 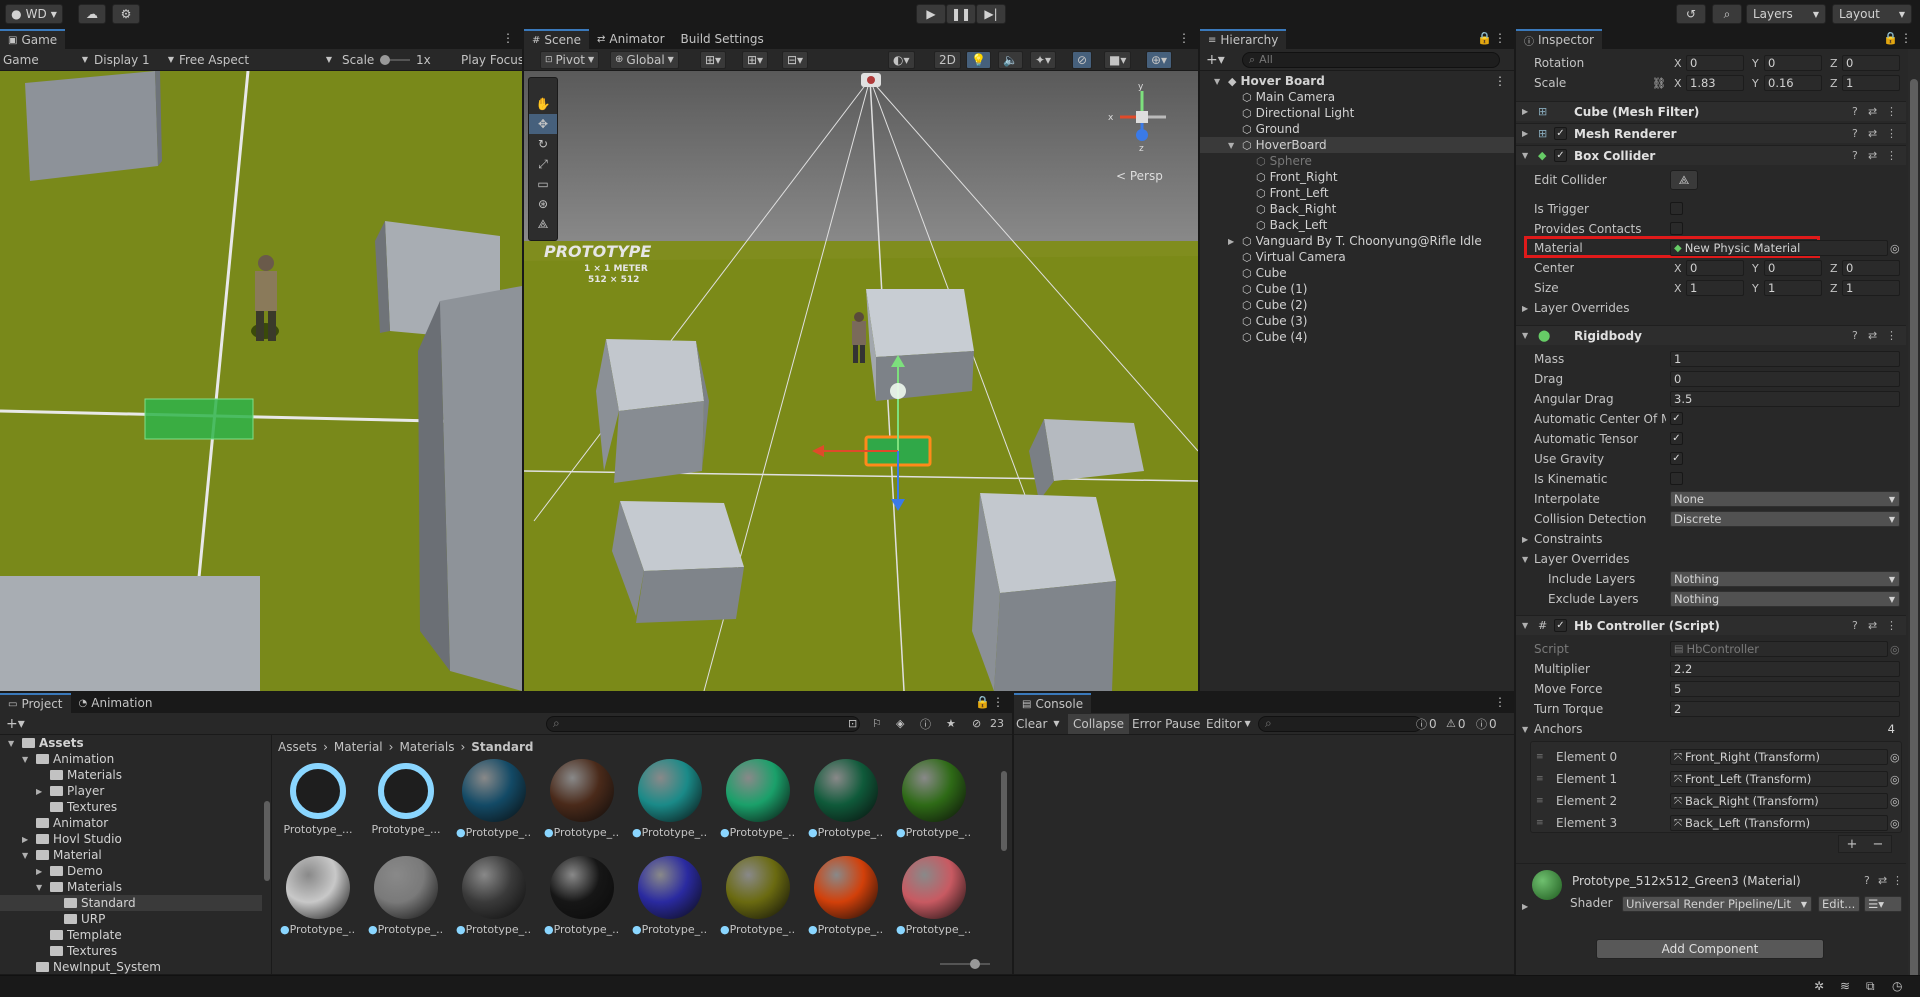 What do you see at coordinates (1786, 14) in the screenshot?
I see `layers-dropdown: Layers ▼` at bounding box center [1786, 14].